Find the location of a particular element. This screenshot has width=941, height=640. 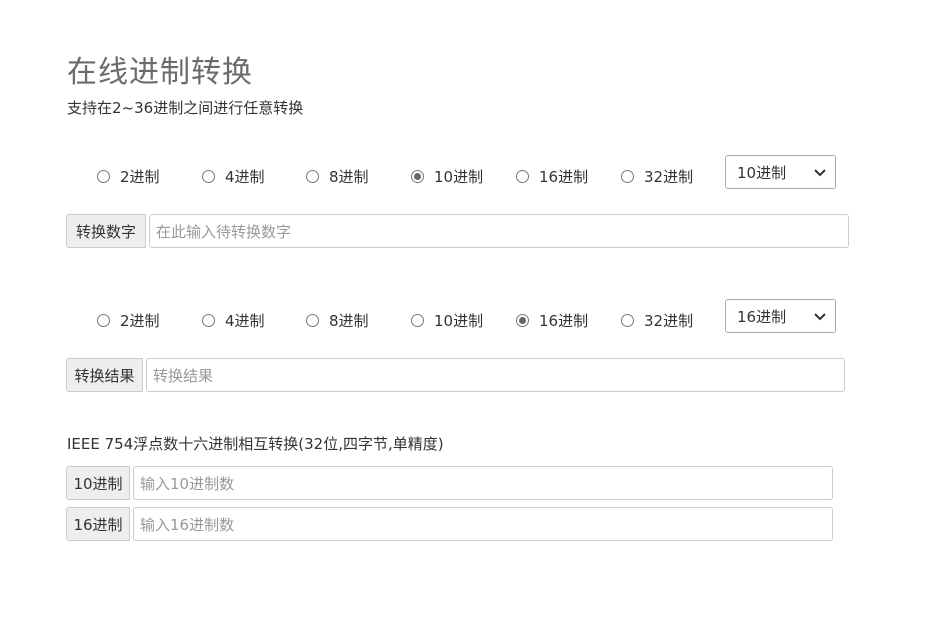

output-result-addon: 转换结果 is located at coordinates (104, 375).